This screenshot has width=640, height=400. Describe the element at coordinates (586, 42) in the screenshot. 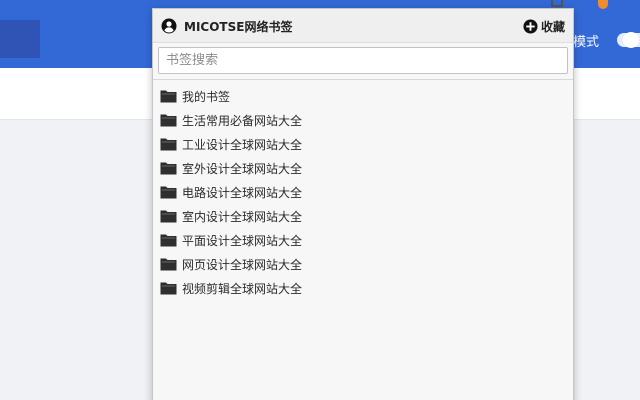

I see `mode-label: 模式` at that location.